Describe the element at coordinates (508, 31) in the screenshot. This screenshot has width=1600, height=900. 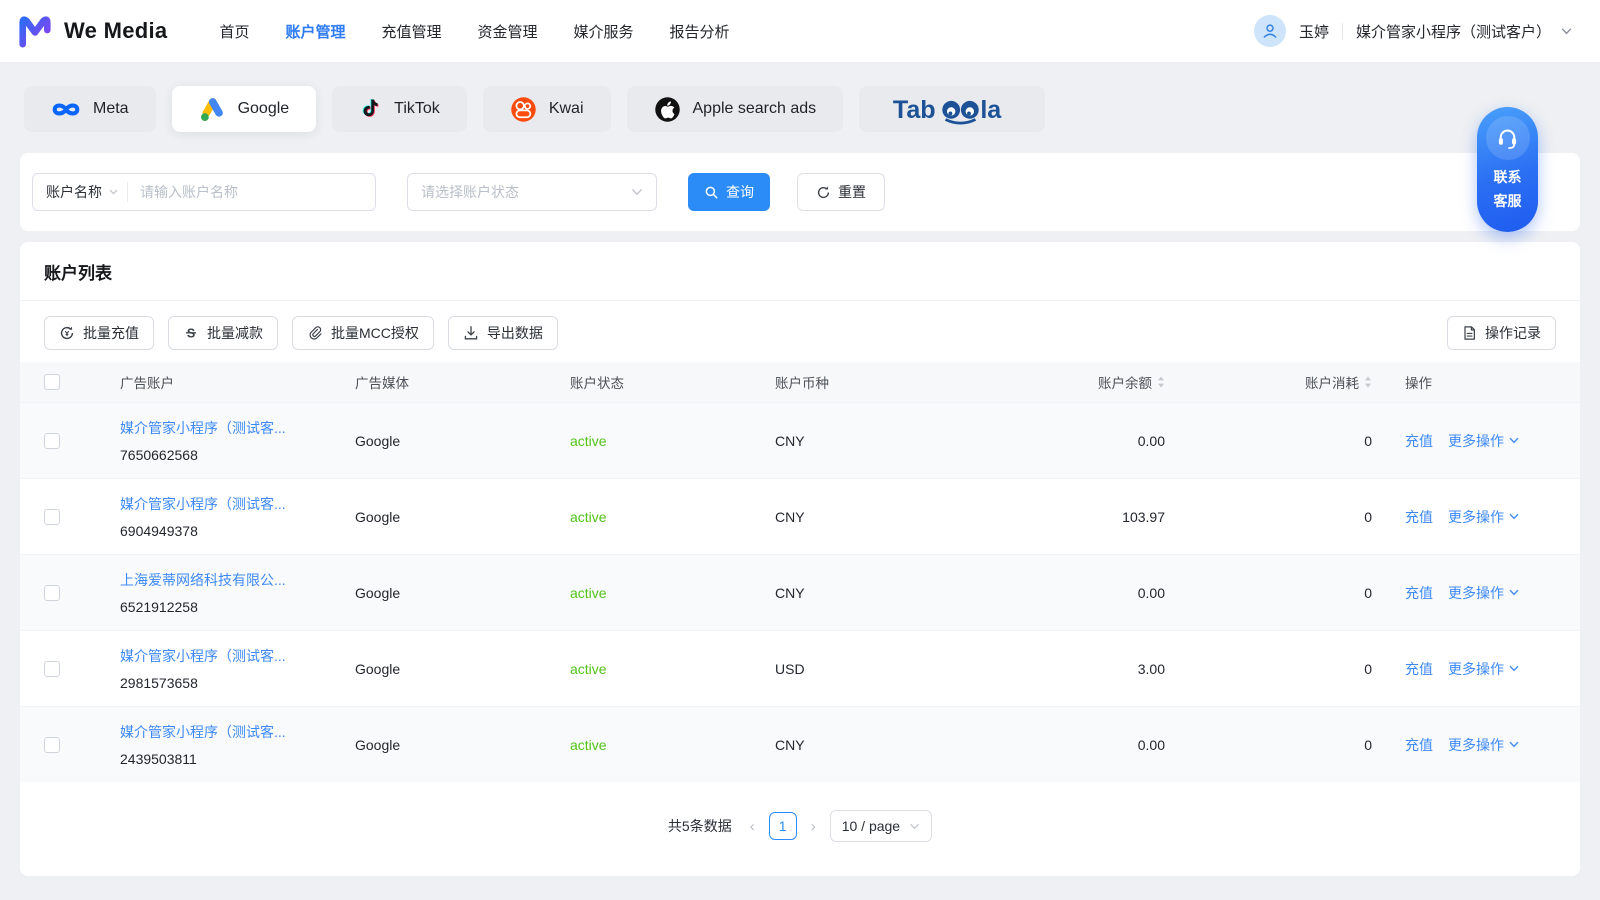
I see `nav-item: 资金管理` at that location.